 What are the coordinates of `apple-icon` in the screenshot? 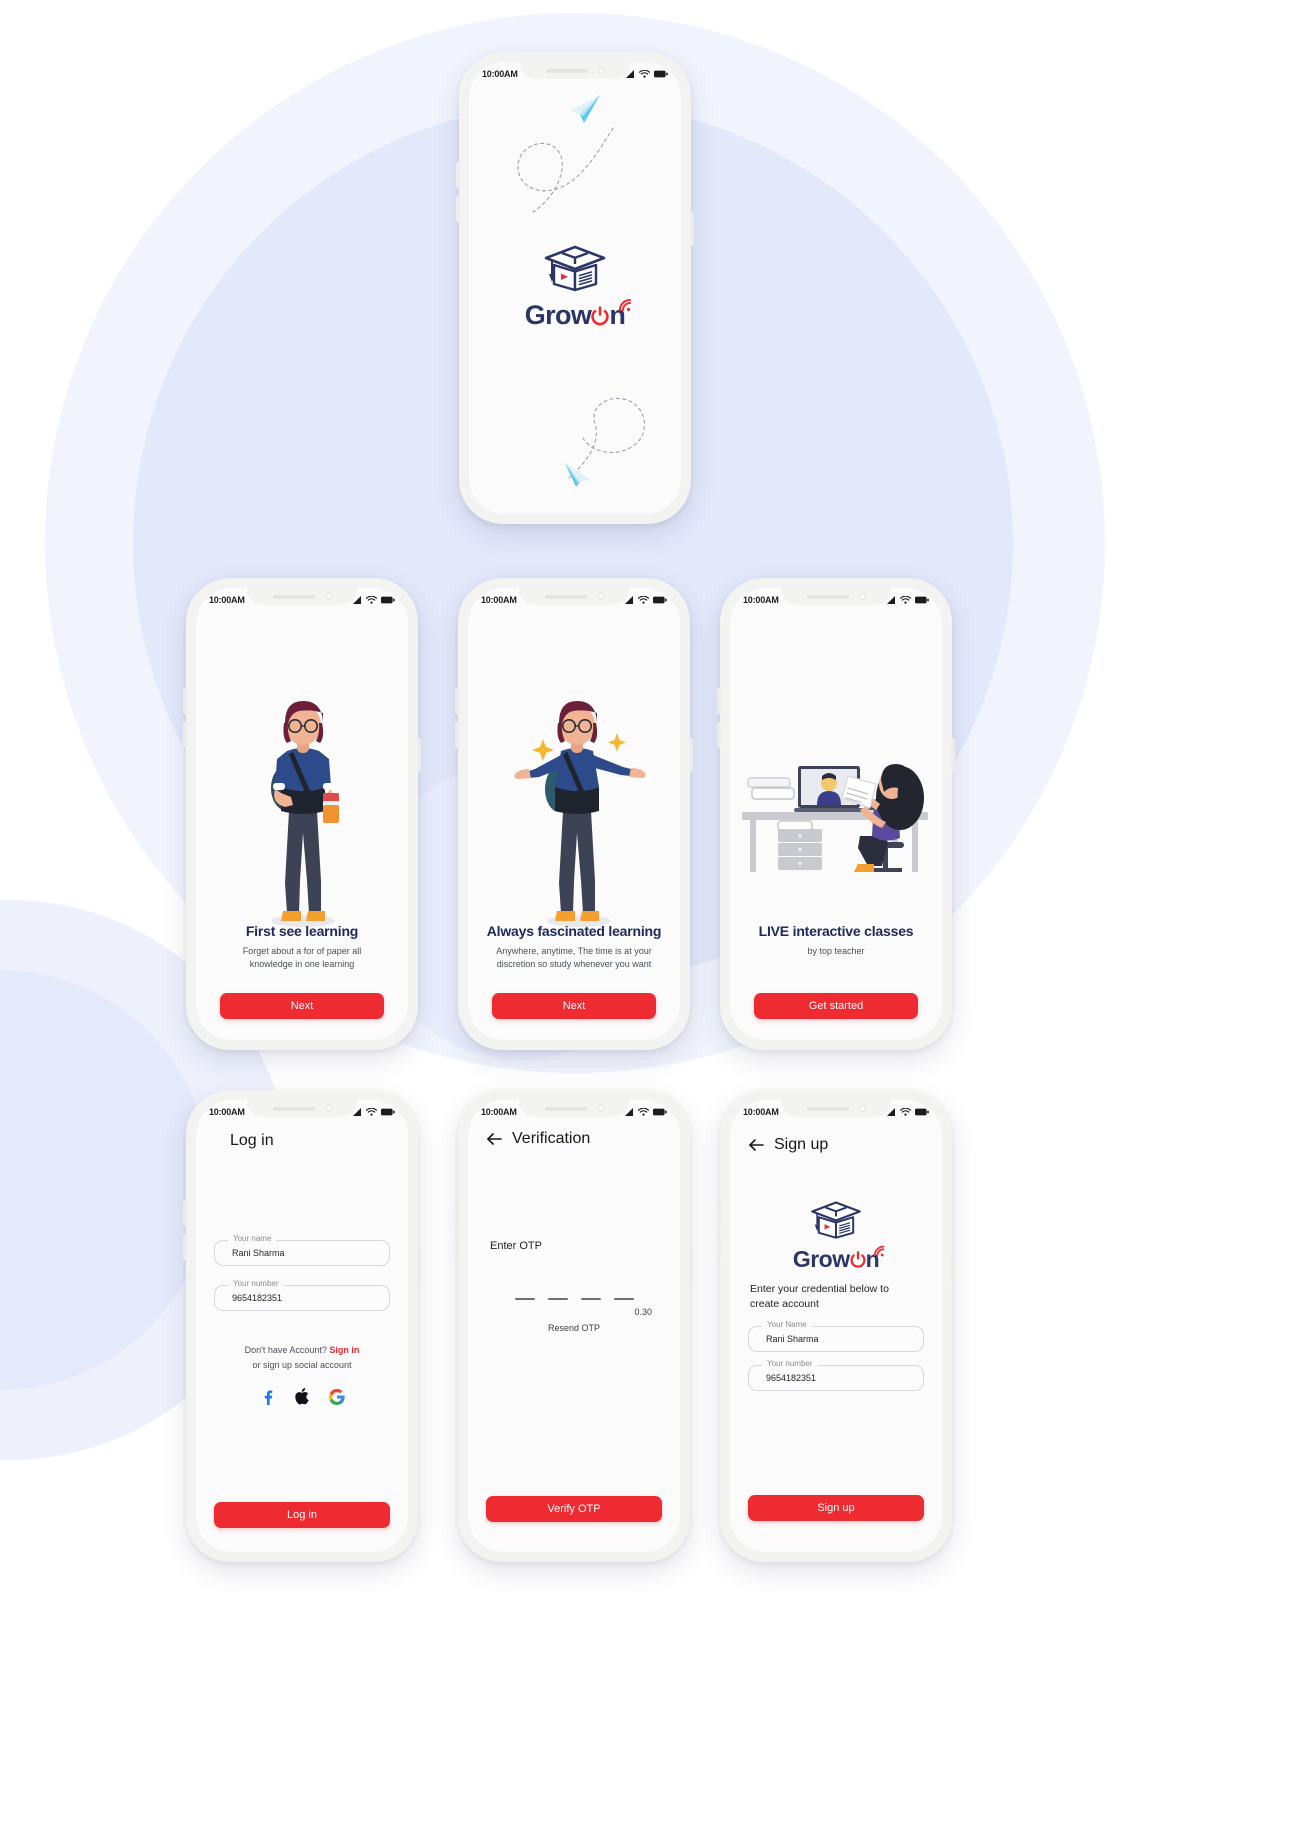 It's located at (302, 1396).